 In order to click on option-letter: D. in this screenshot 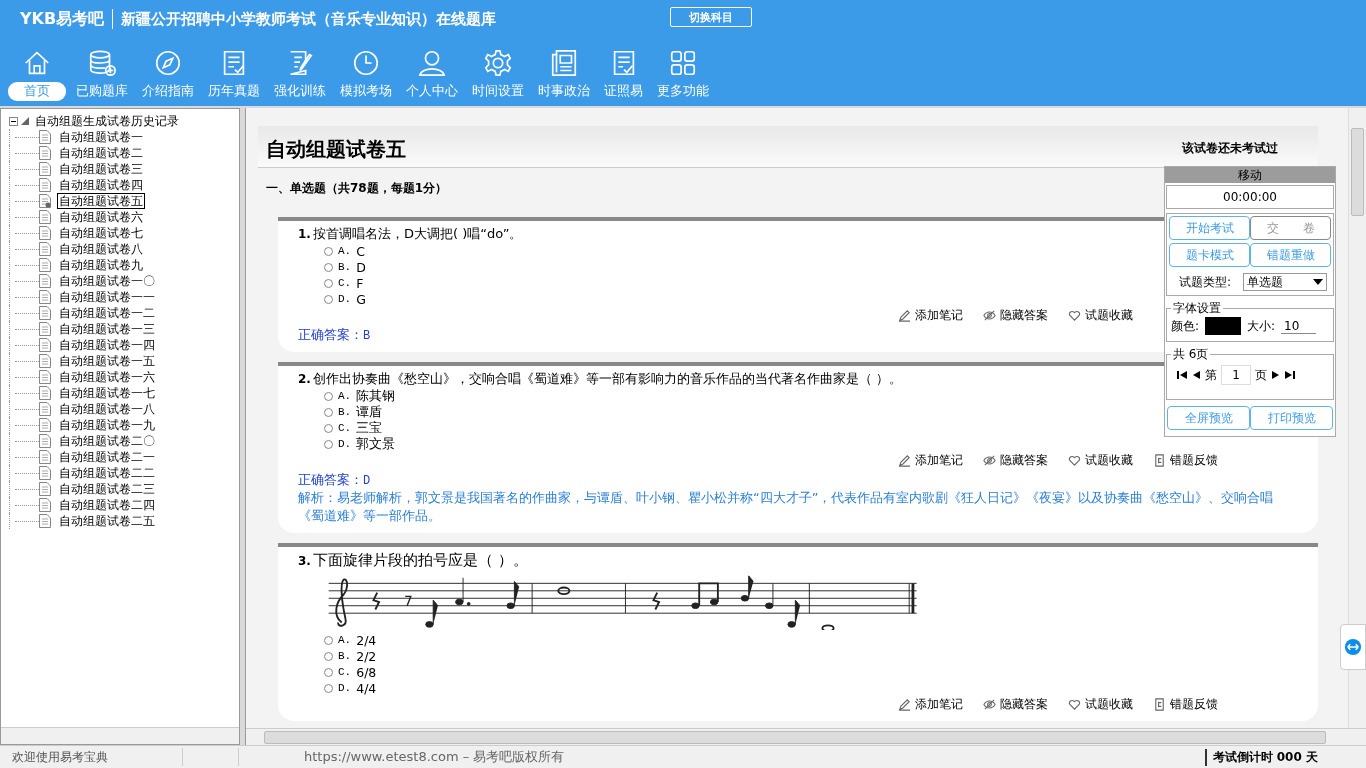, I will do `click(345, 688)`.